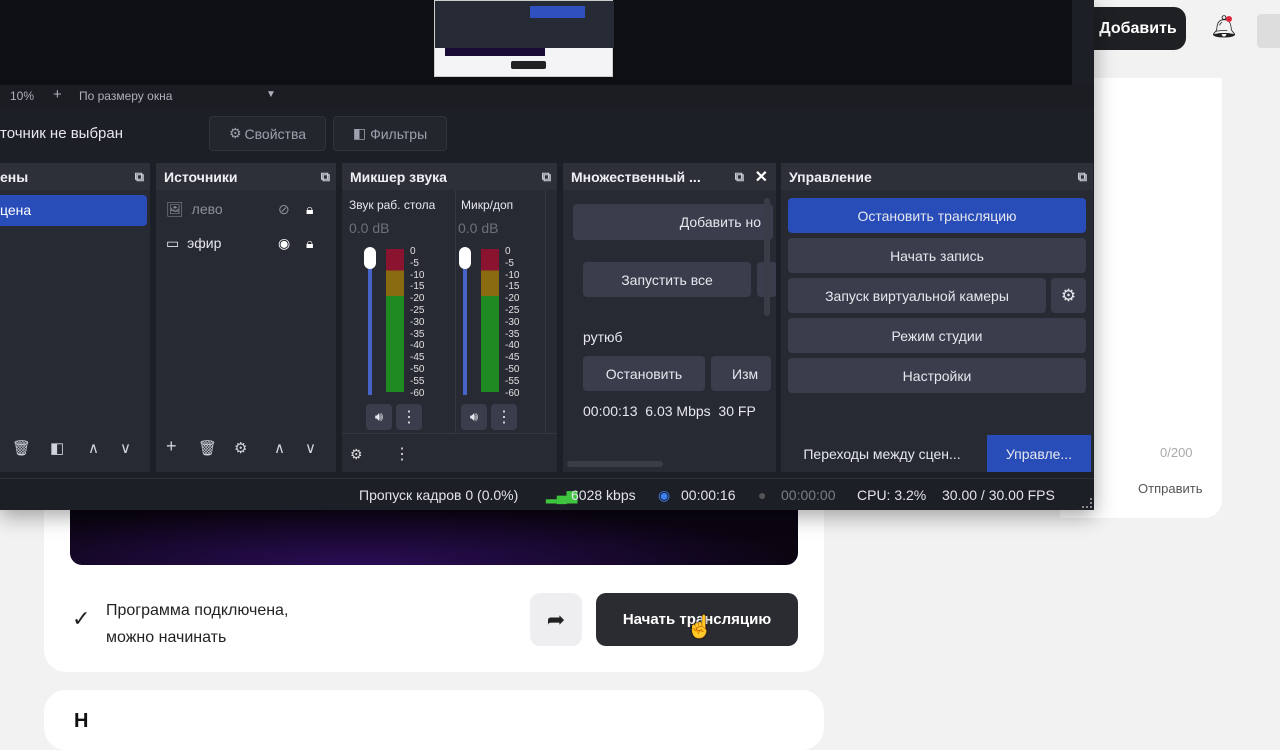 The height and width of the screenshot is (750, 1280). I want to click on studio-mode-button: Режим студии, so click(937, 335).